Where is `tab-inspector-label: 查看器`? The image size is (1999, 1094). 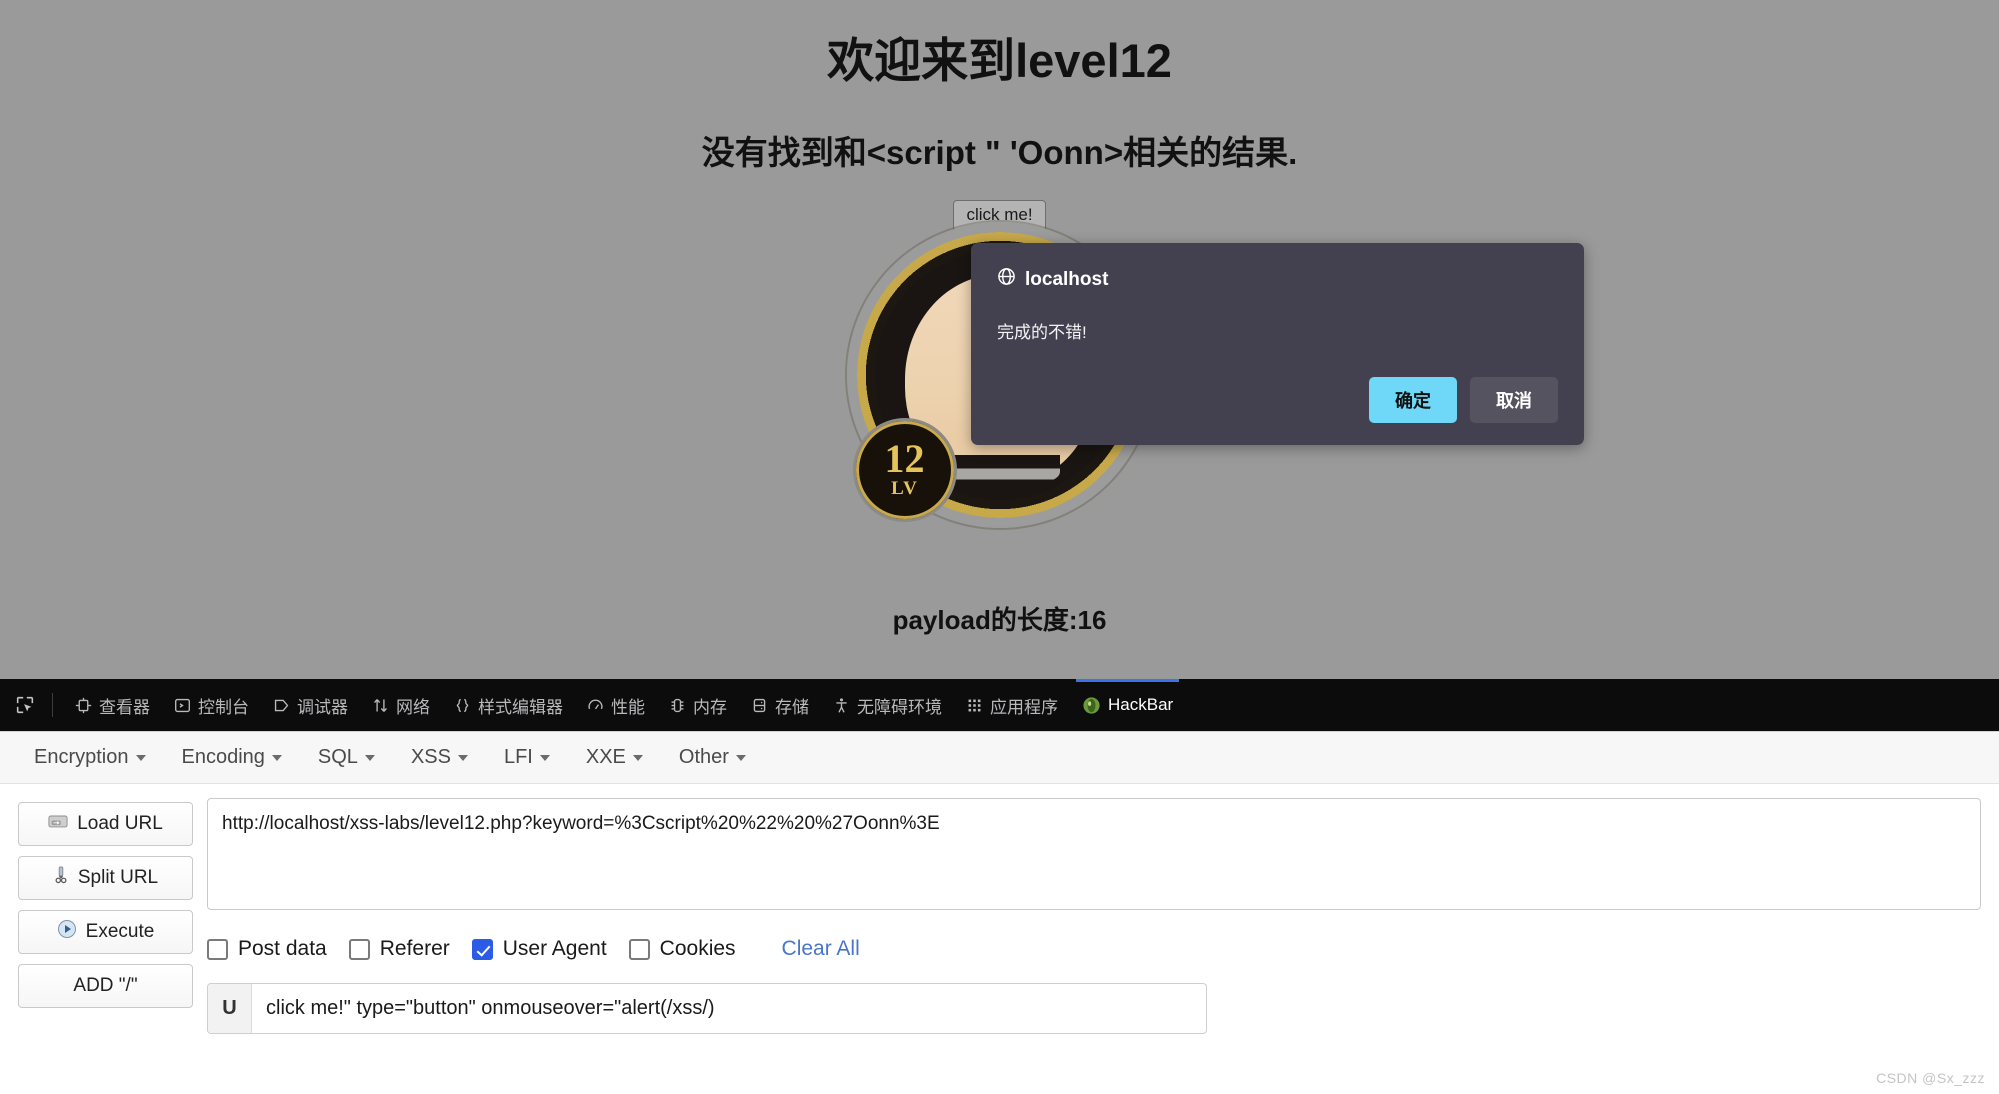
tab-inspector-label: 查看器 is located at coordinates (124, 707).